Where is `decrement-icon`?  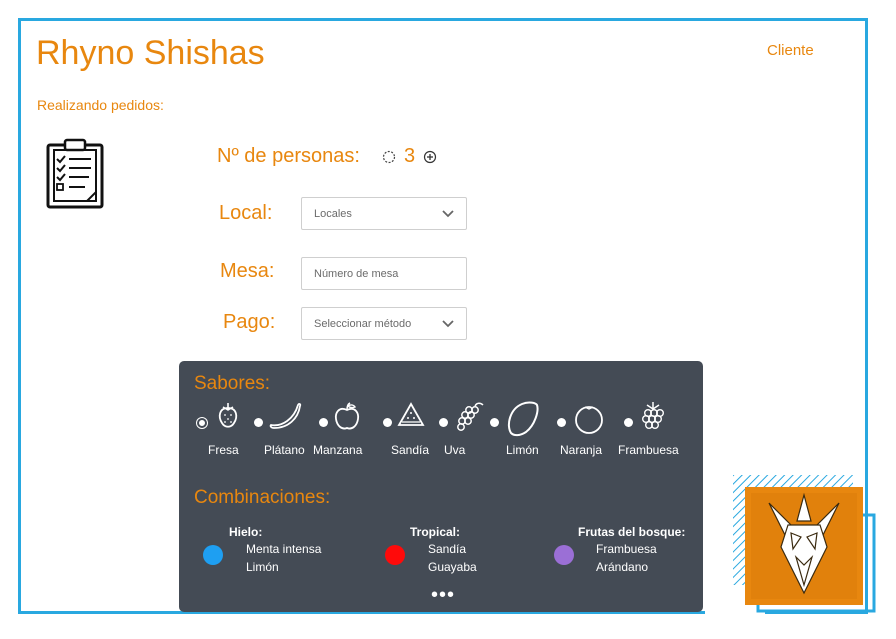
decrement-icon is located at coordinates (389, 157).